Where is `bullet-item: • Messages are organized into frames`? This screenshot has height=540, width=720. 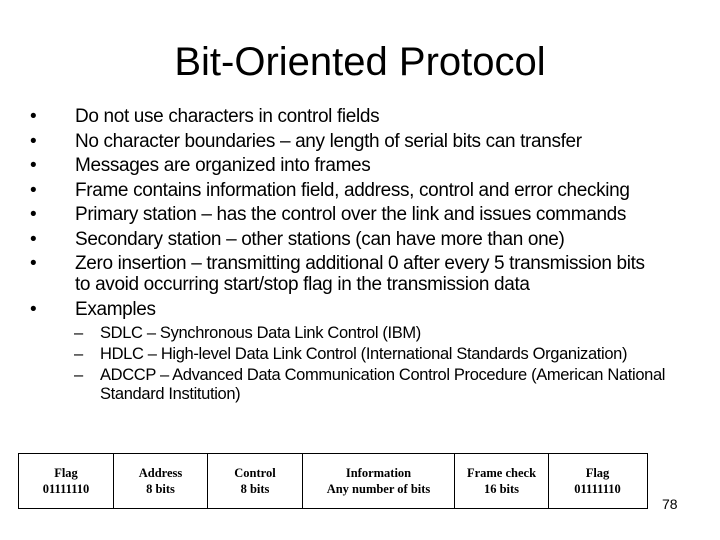
bullet-item: • Messages are organized into frames is located at coordinates (373, 165).